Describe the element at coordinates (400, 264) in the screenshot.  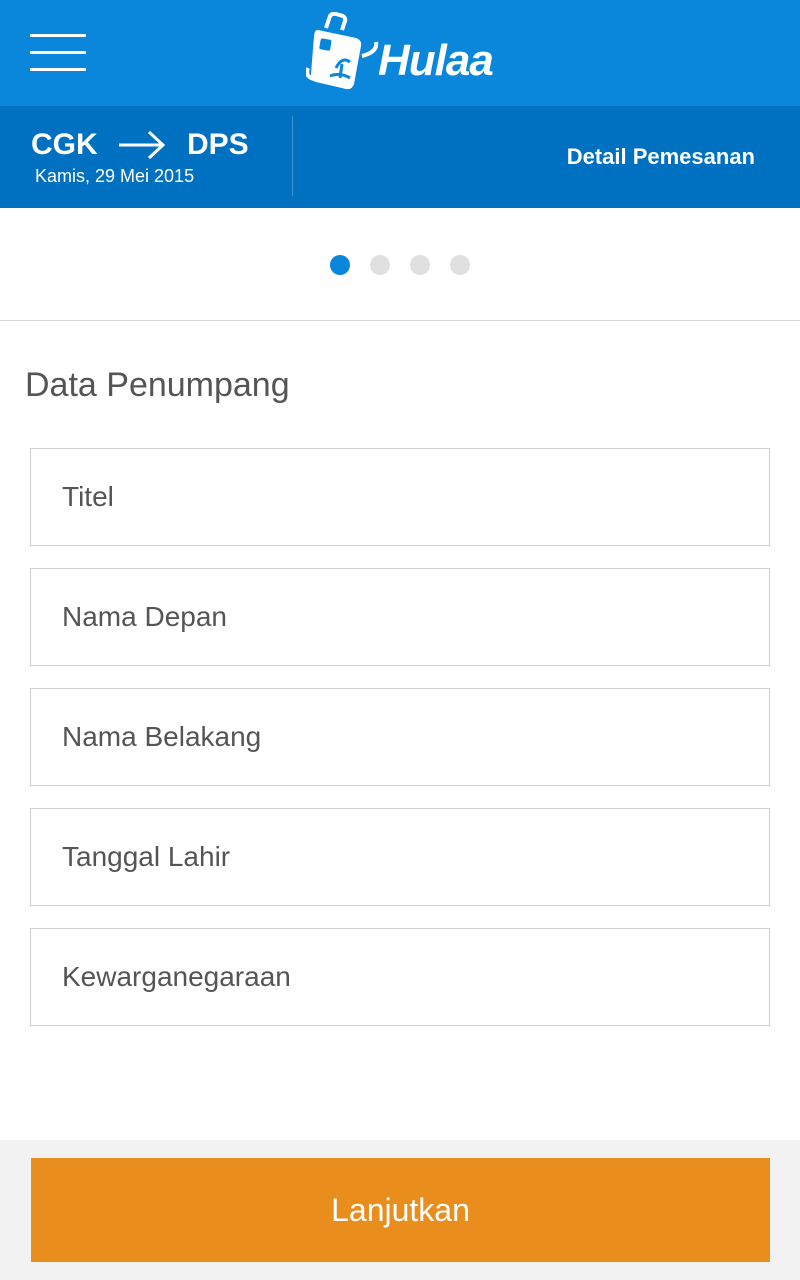
I see `progress-stepper` at that location.